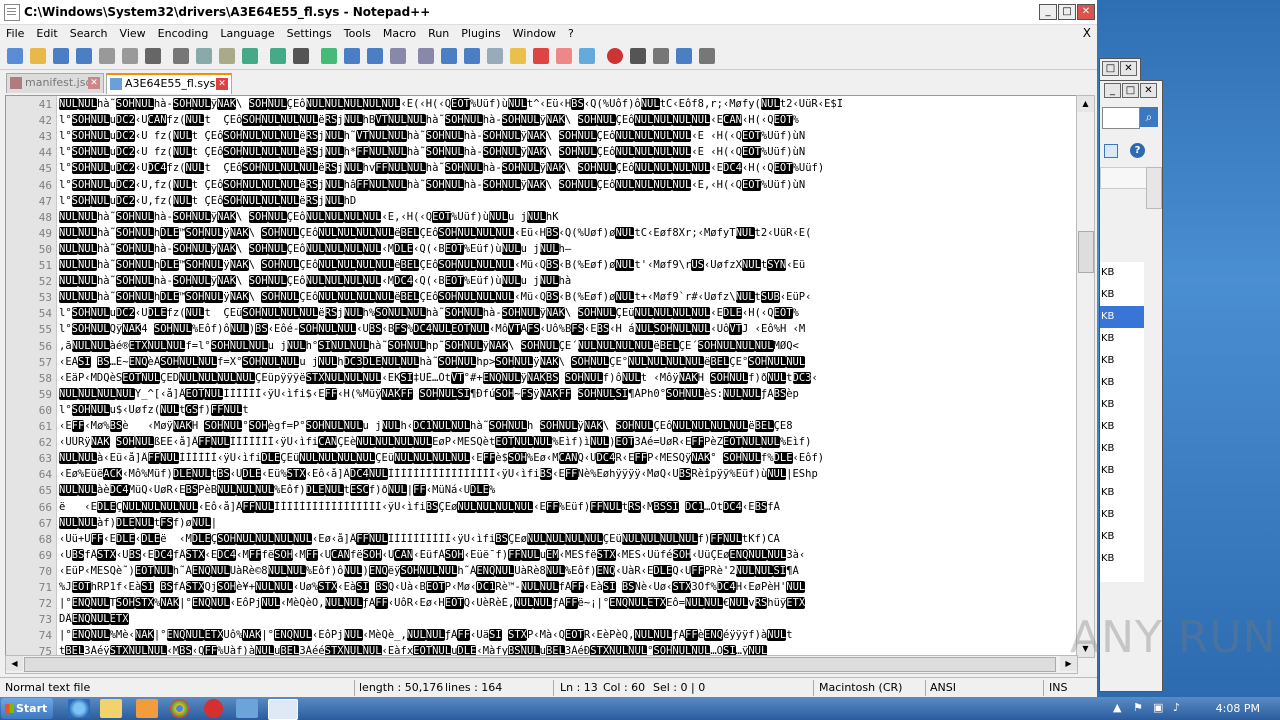  What do you see at coordinates (567, 409) in the screenshot?
I see `code-line: l°SOHNULu$‹Uøfz(NULtGSf)FFNULt` at bounding box center [567, 409].